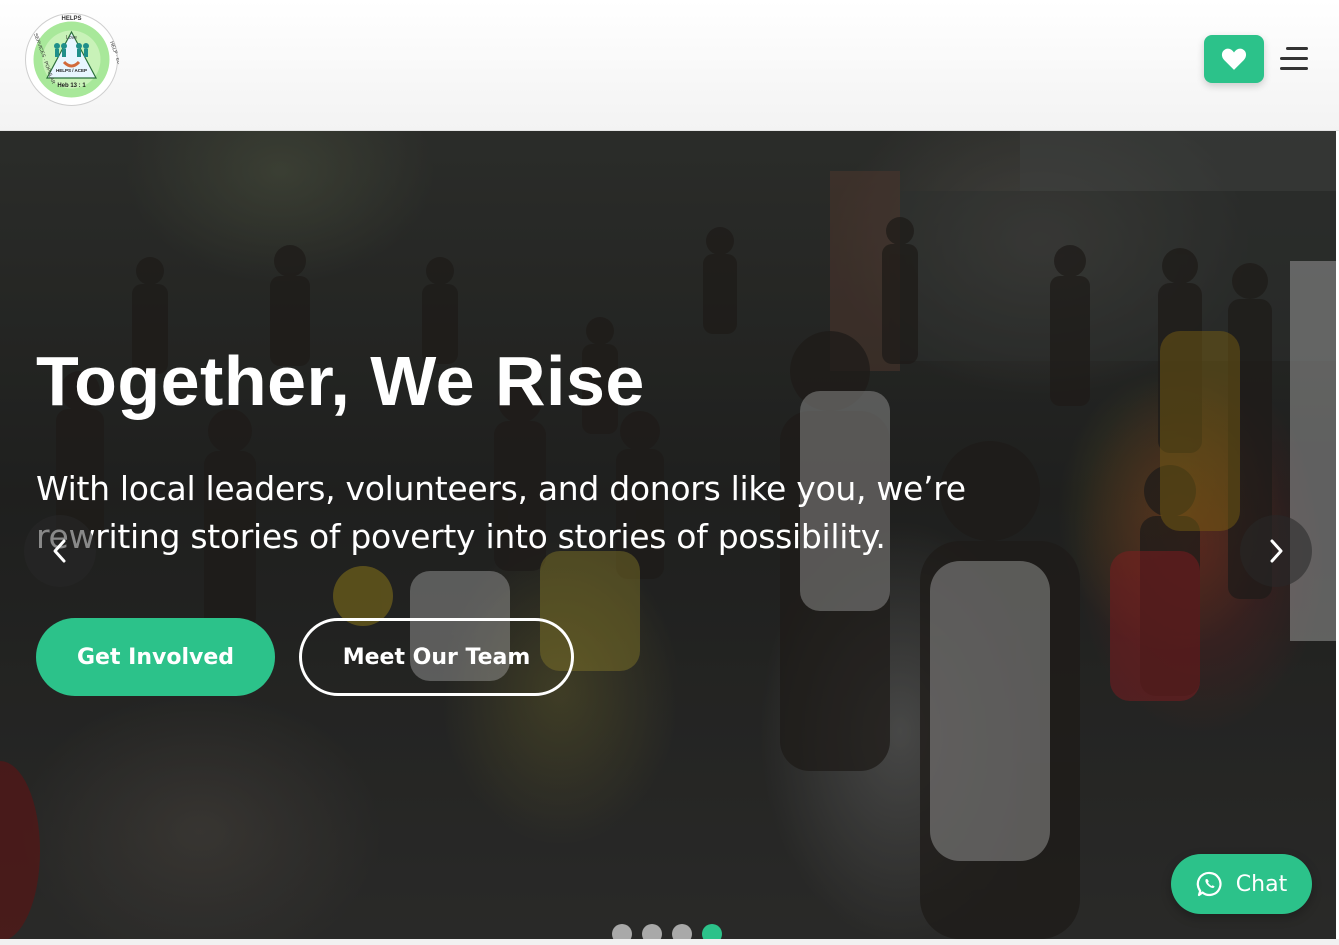 This screenshot has height=945, width=1339. What do you see at coordinates (1294, 59) in the screenshot?
I see `hamburger-menu-icon` at bounding box center [1294, 59].